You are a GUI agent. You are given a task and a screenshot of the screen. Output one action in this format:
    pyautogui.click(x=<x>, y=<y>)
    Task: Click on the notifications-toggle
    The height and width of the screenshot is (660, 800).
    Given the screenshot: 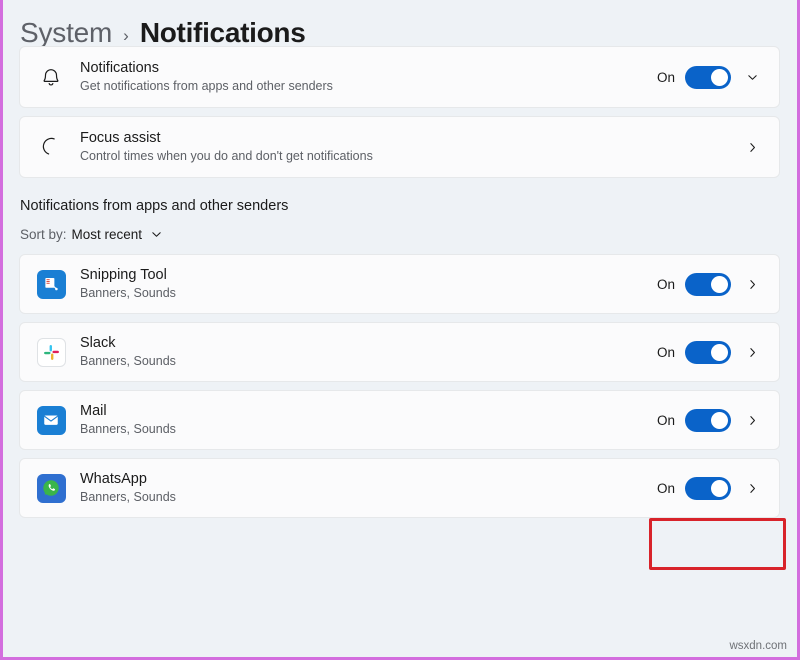 What is the action you would take?
    pyautogui.click(x=708, y=77)
    